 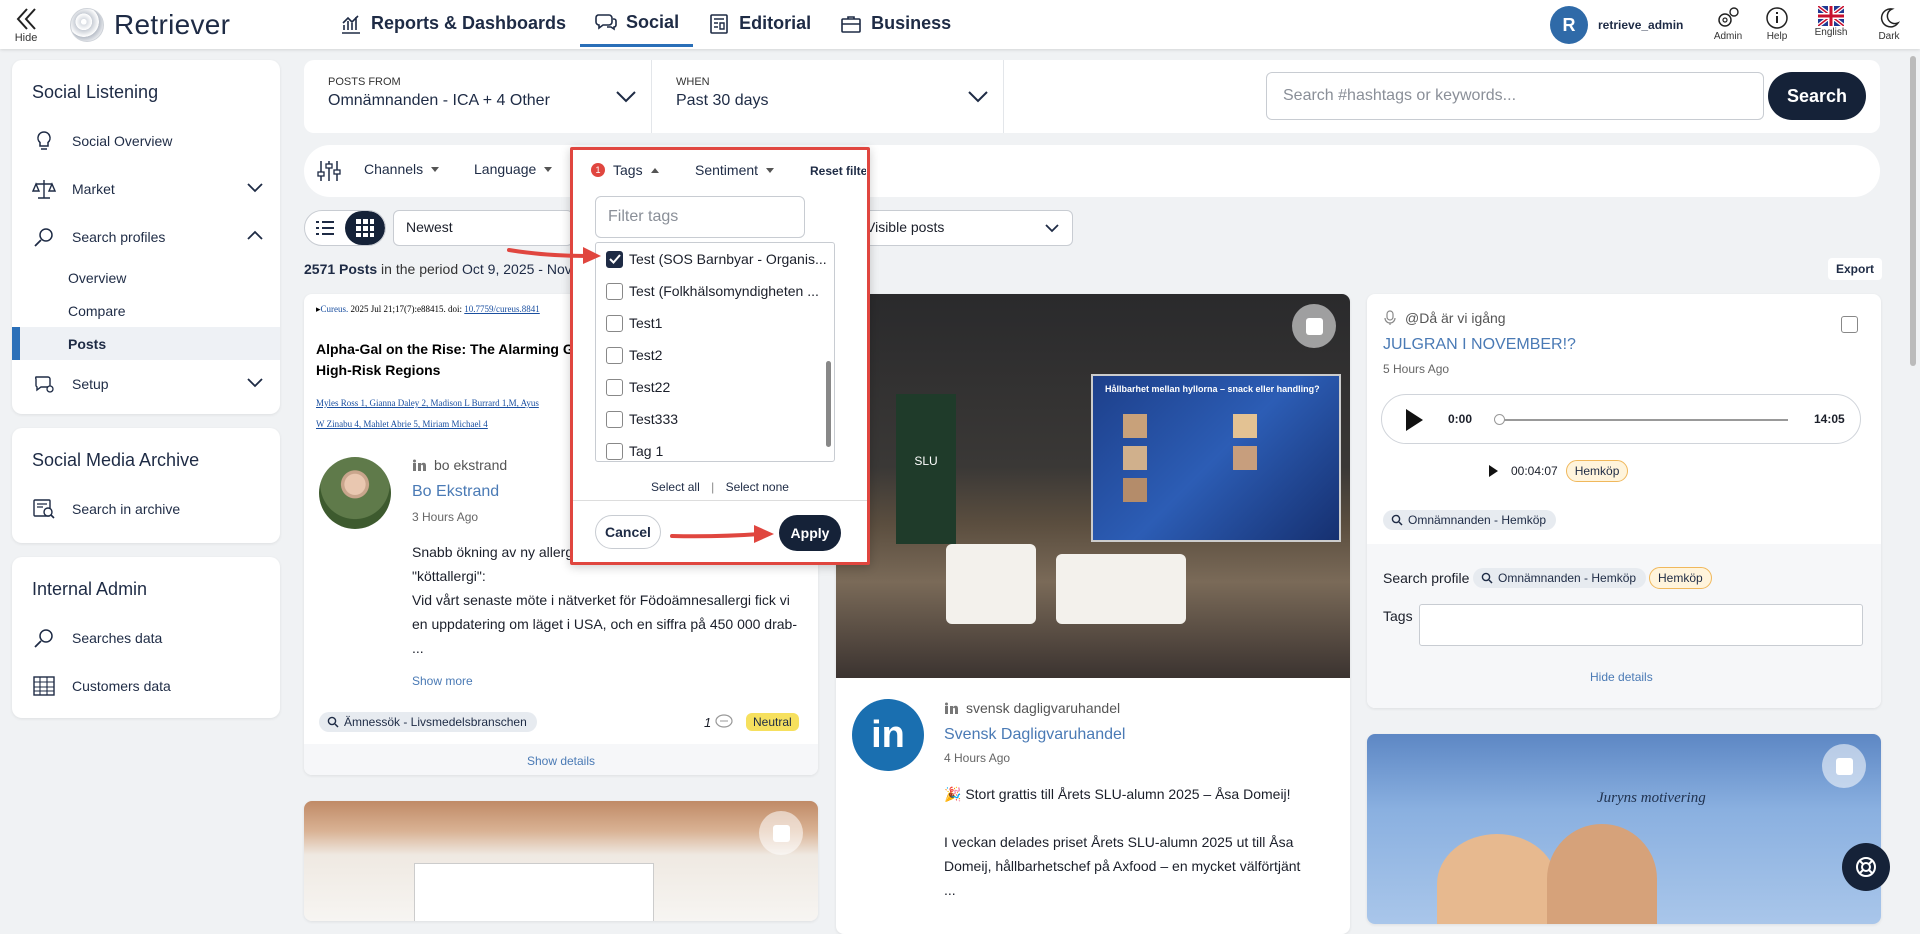 What do you see at coordinates (561, 861) in the screenshot?
I see `post-card` at bounding box center [561, 861].